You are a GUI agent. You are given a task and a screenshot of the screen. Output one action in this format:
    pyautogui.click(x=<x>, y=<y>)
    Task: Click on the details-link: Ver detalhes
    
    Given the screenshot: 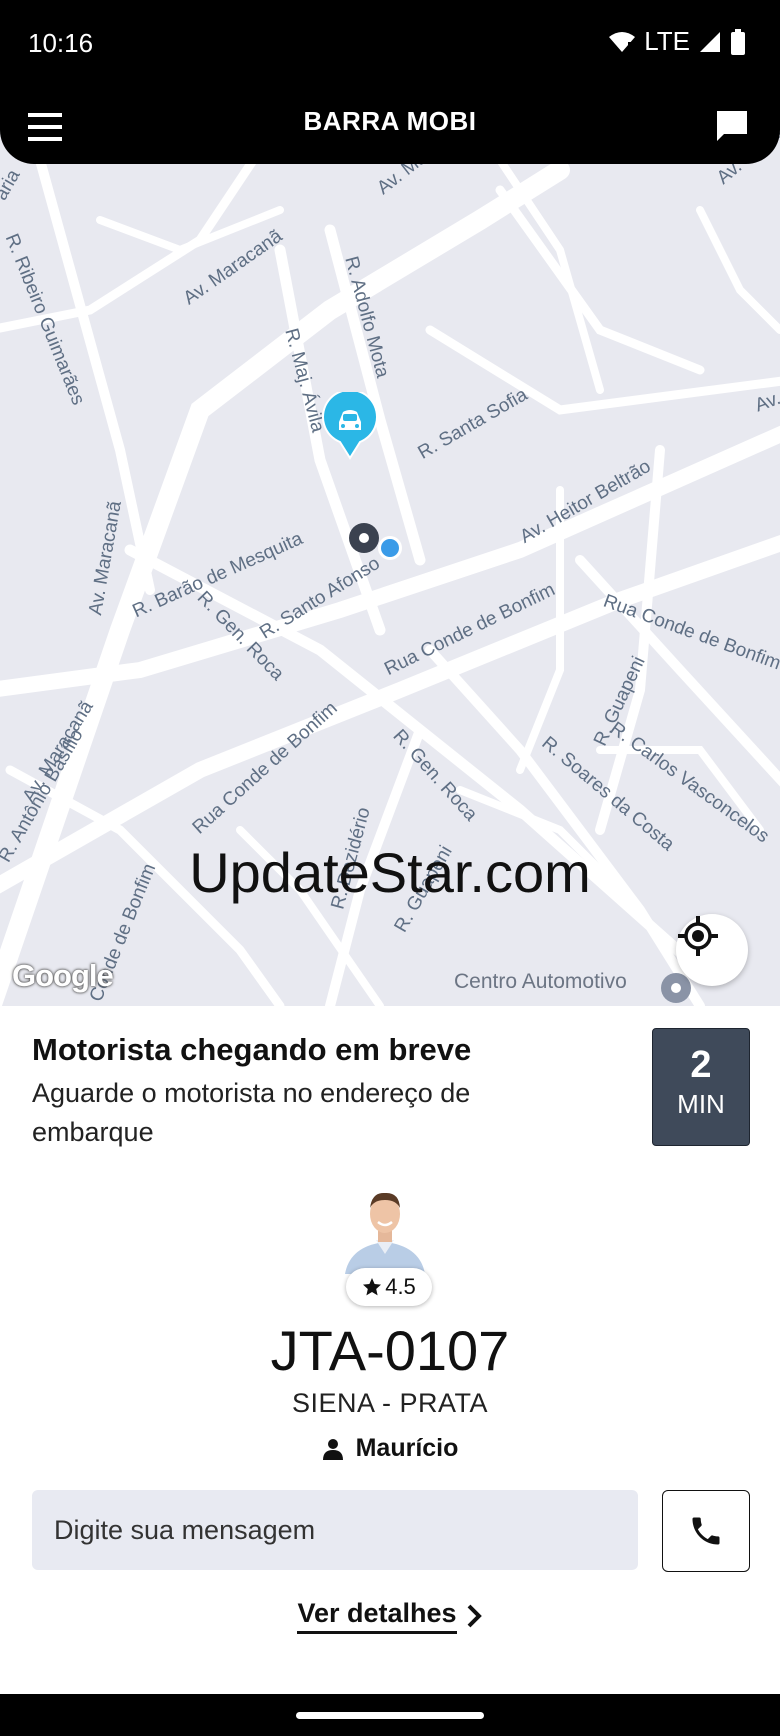 What is the action you would take?
    pyautogui.click(x=390, y=1616)
    